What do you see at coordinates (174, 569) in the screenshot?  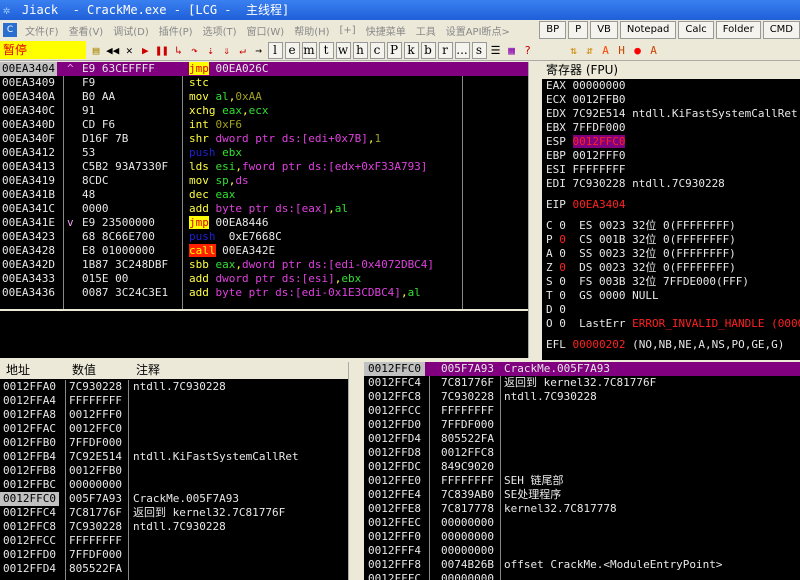 I see `dump-row: 0012FFD4 805522FA` at bounding box center [174, 569].